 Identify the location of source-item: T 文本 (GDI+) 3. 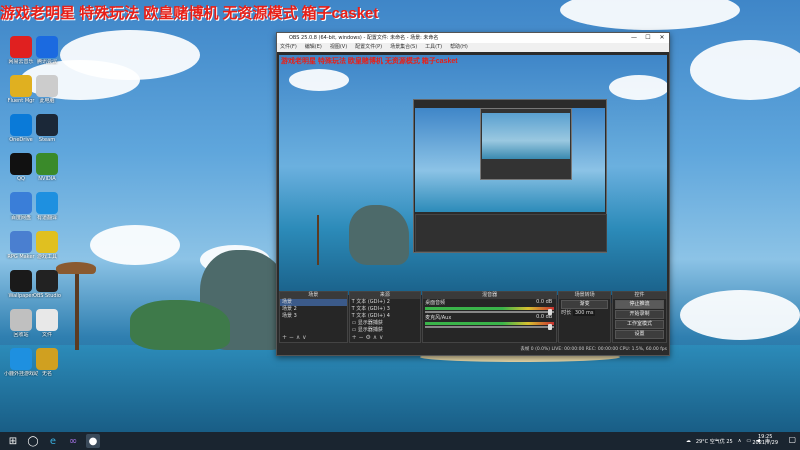
(385, 309).